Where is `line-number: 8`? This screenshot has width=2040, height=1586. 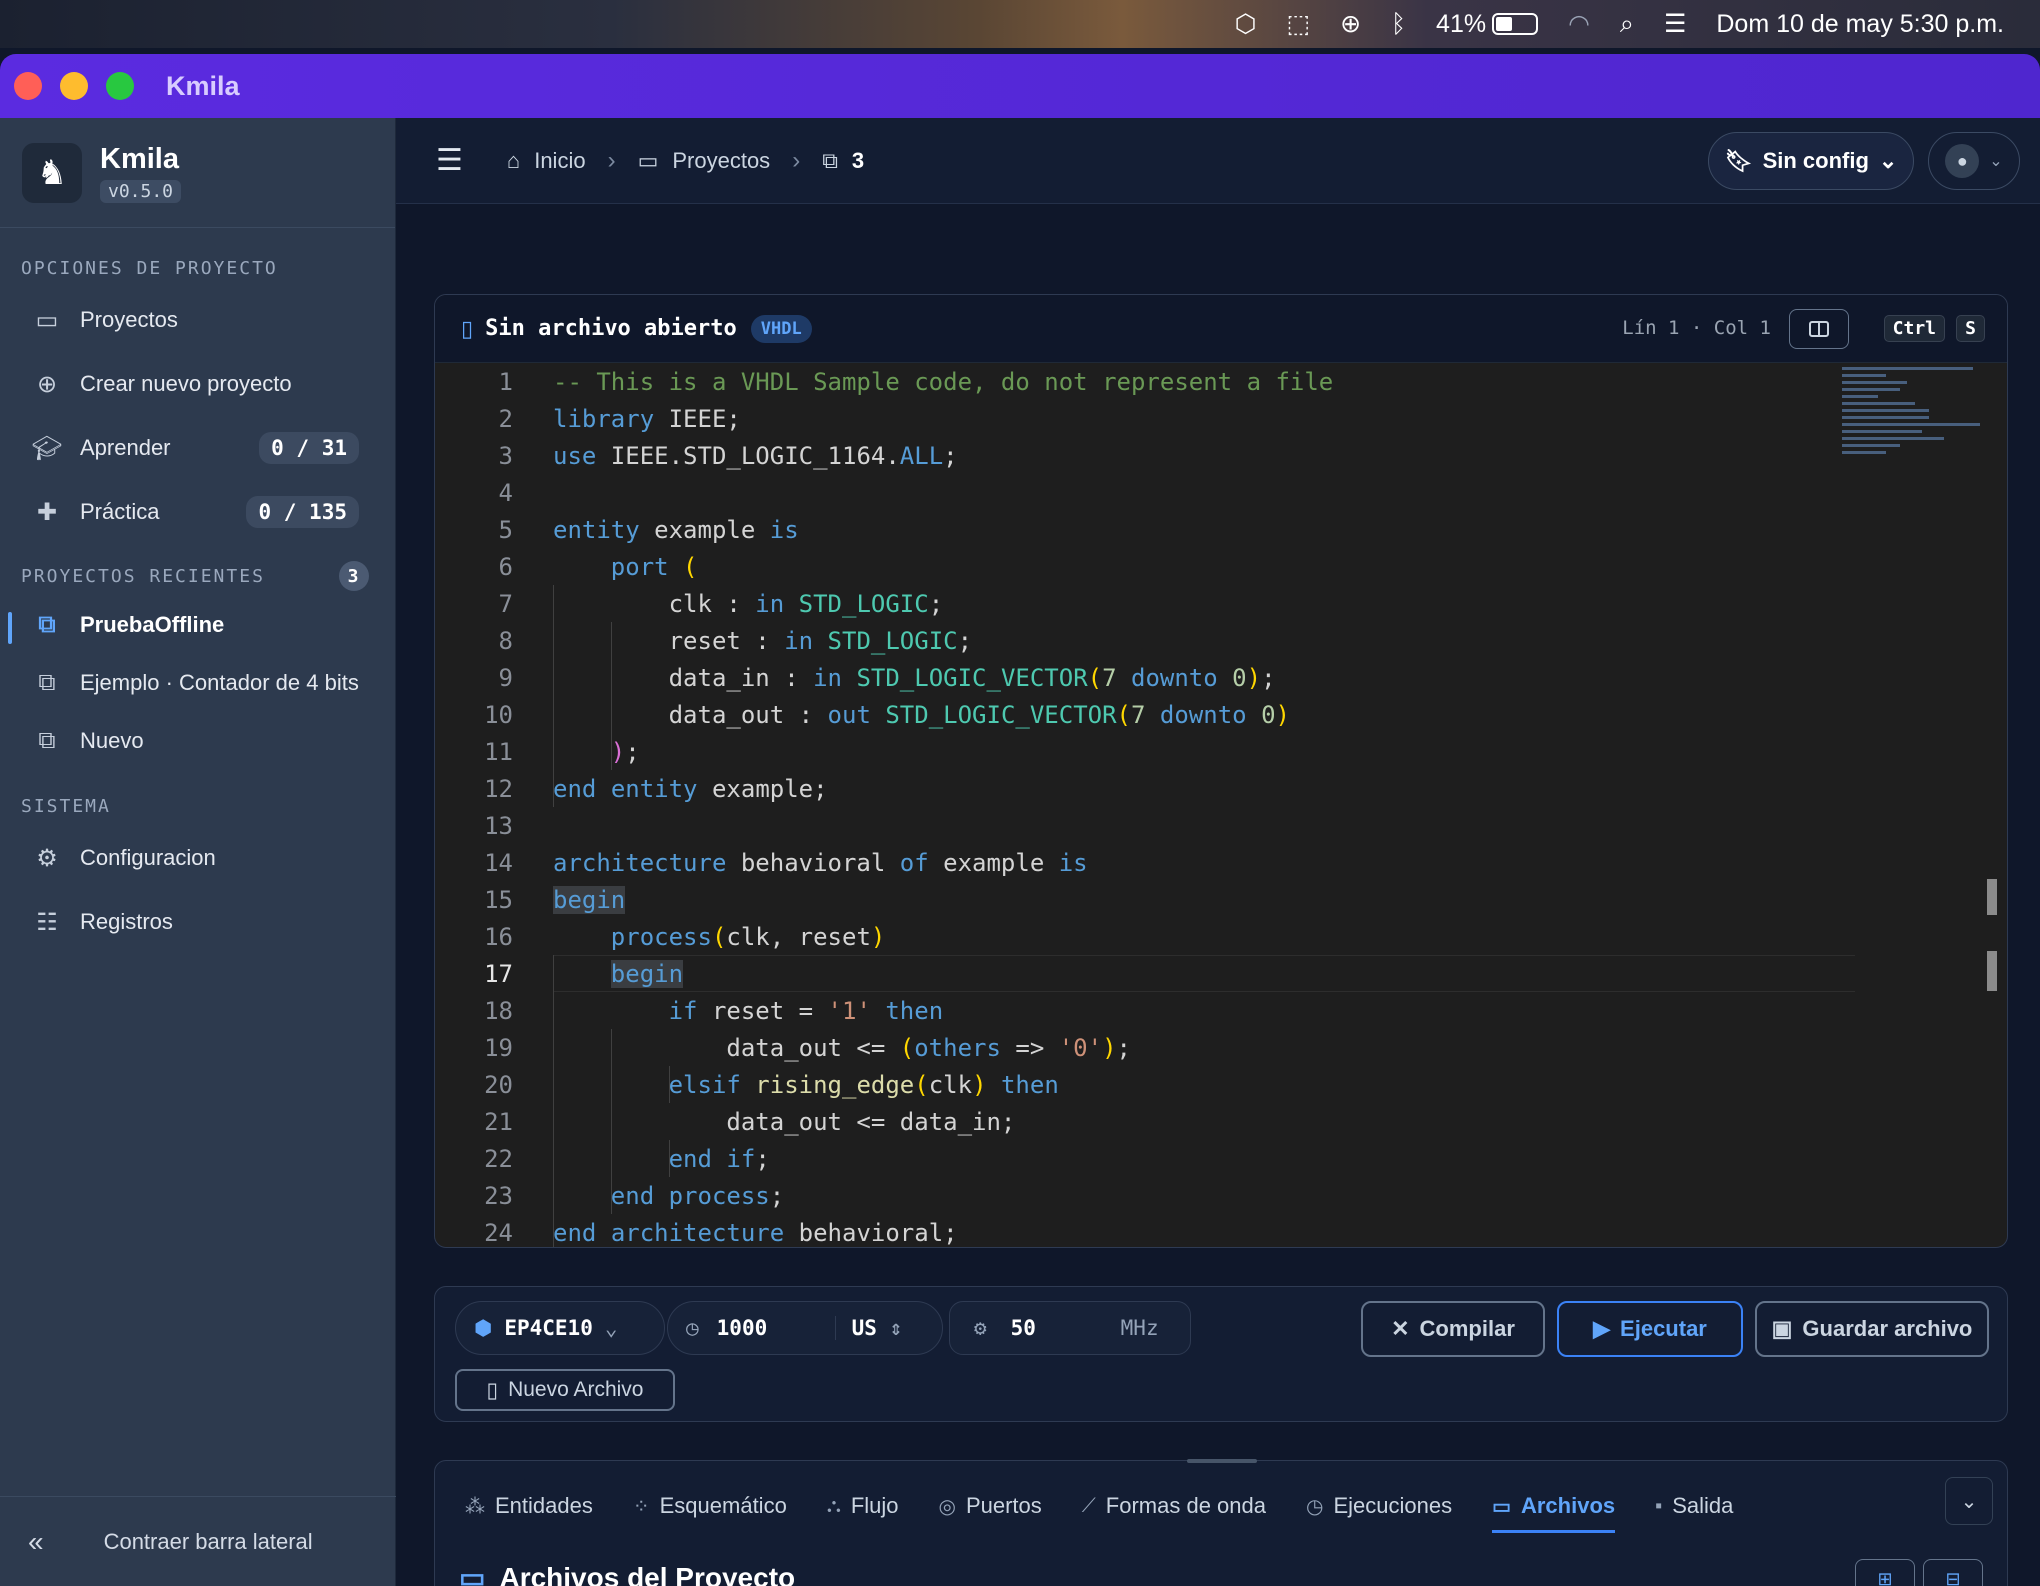
line-number: 8 is located at coordinates (505, 640).